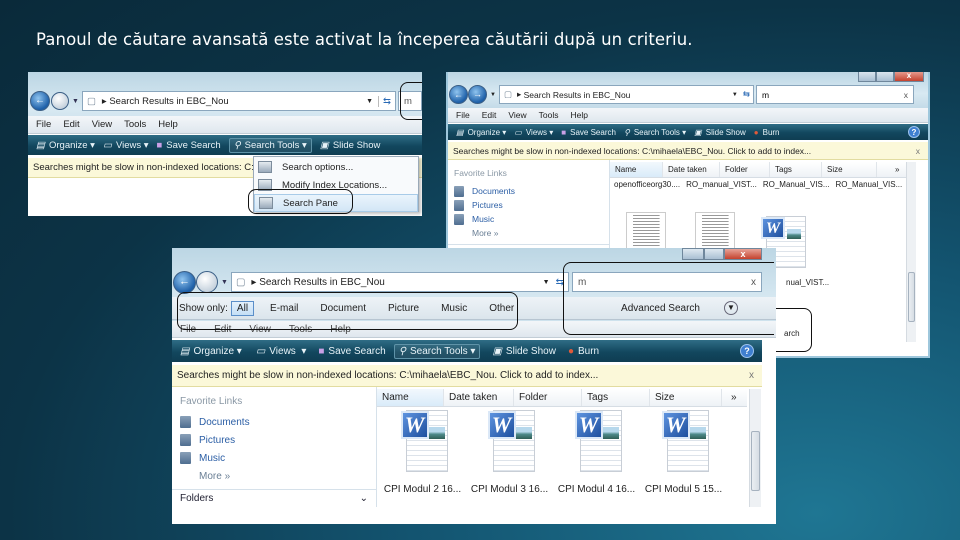  I want to click on word-document-icon: W, so click(511, 441).